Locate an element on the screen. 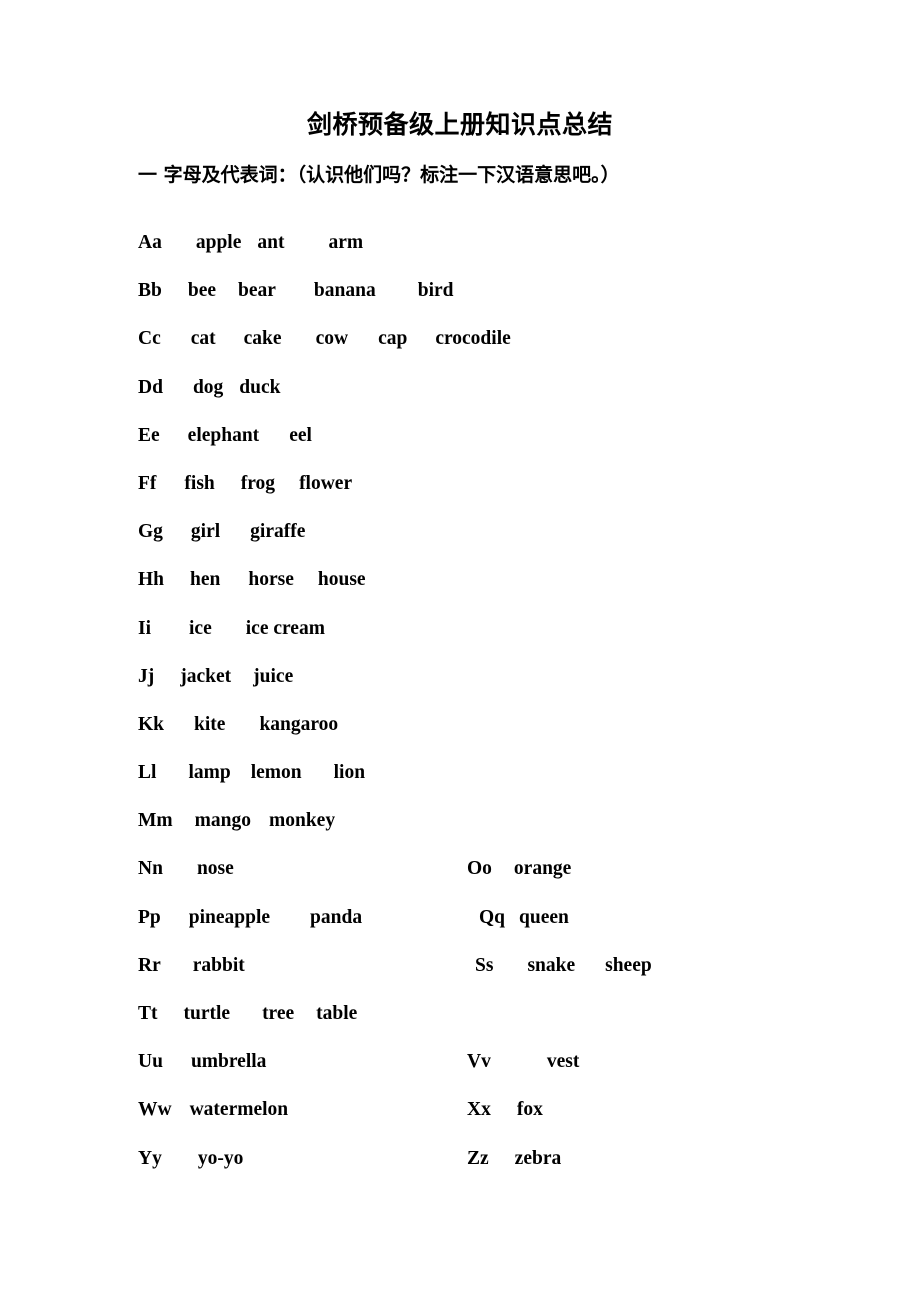  letter-pair: Ii is located at coordinates (145, 628).